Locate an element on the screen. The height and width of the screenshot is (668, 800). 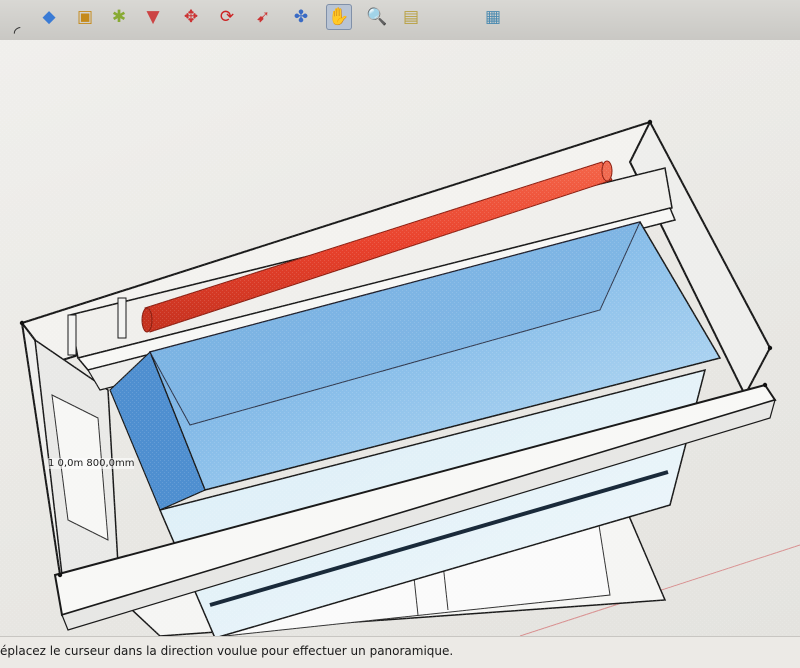
move-icon: ✥ is located at coordinates (191, 17).